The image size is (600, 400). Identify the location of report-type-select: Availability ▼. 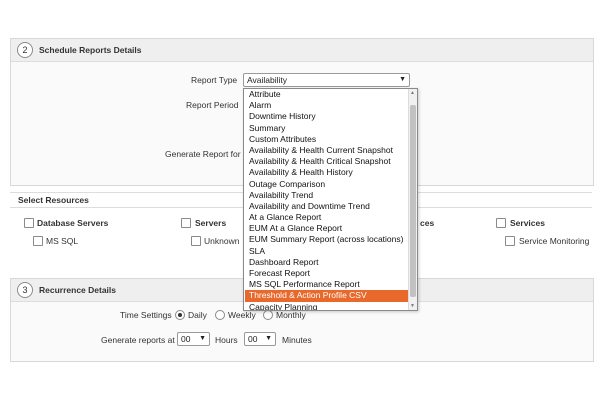
(326, 80).